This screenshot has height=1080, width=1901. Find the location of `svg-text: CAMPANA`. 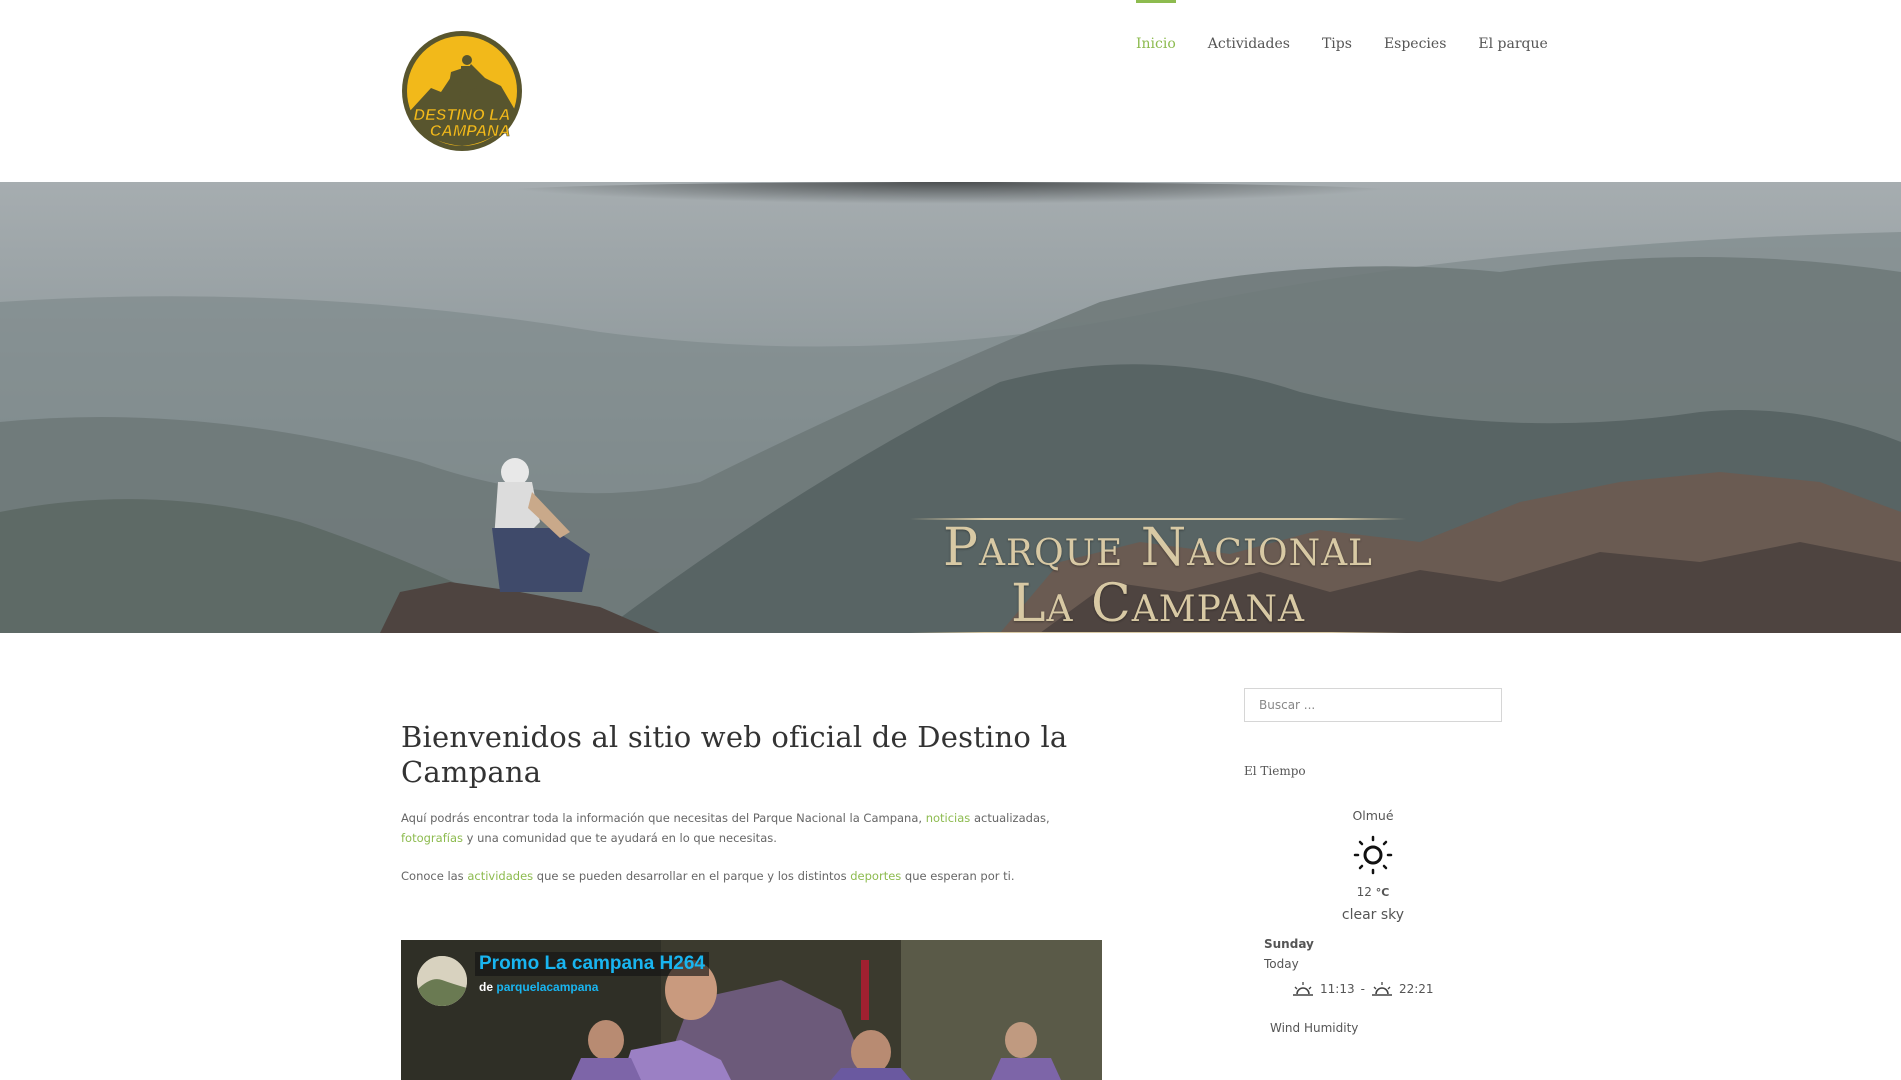

svg-text: CAMPANA is located at coordinates (470, 131).